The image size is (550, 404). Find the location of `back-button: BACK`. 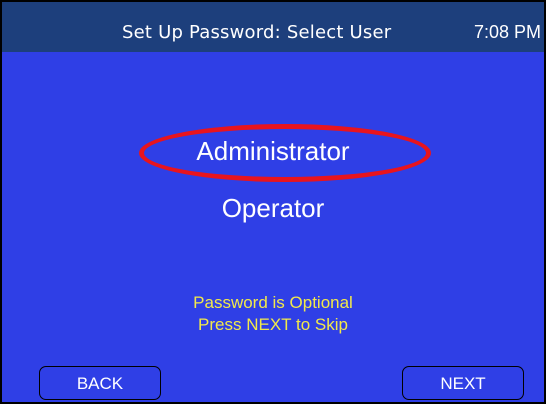

back-button: BACK is located at coordinates (100, 383).